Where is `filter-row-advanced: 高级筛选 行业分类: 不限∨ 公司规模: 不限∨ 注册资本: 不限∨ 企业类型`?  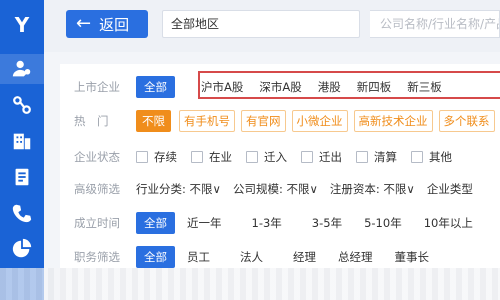 filter-row-advanced: 高级筛选 行业分类: 不限∨ 公司规模: 不限∨ 注册资本: 不限∨ 企业类型 is located at coordinates (280, 189).